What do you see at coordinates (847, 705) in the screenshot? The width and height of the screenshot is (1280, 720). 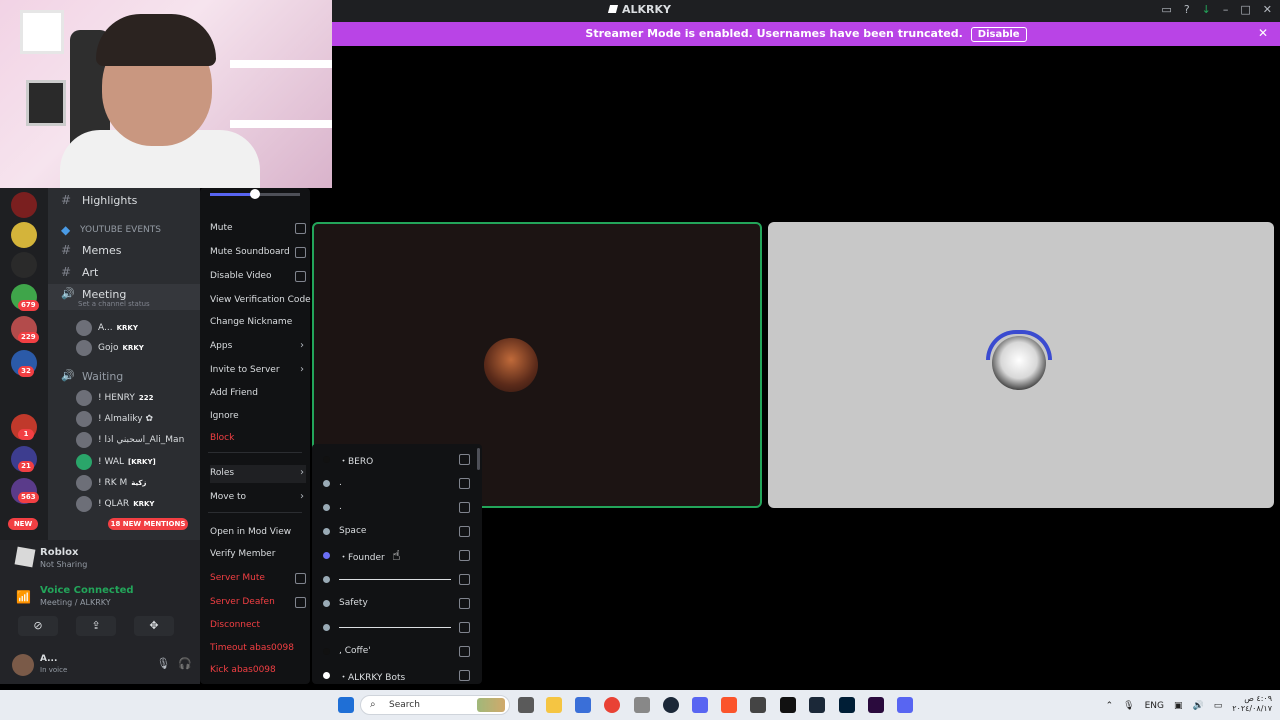 I see `photoshop-icon` at bounding box center [847, 705].